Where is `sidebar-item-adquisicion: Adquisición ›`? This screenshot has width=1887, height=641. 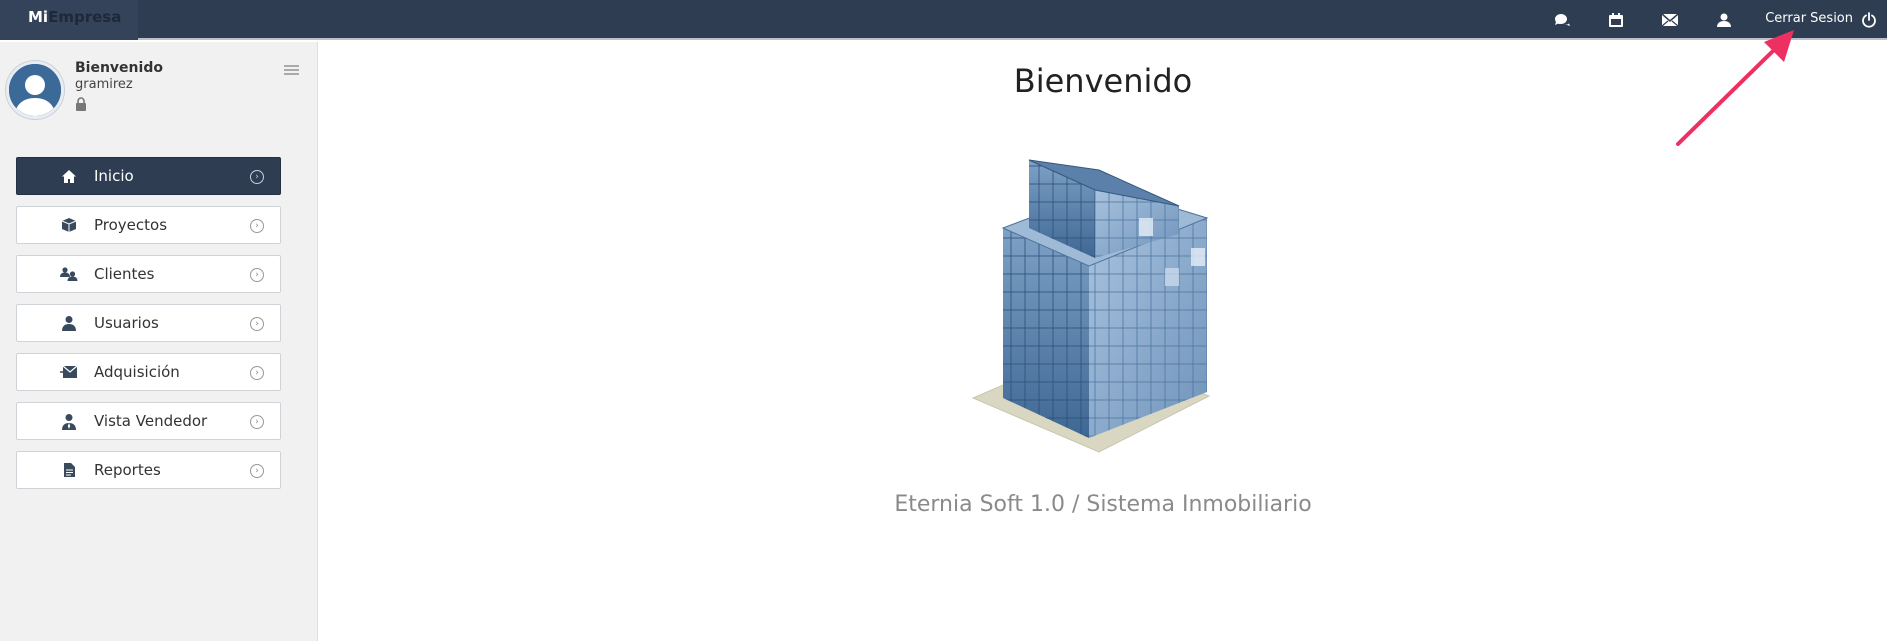 sidebar-item-adquisicion: Adquisición › is located at coordinates (148, 372).